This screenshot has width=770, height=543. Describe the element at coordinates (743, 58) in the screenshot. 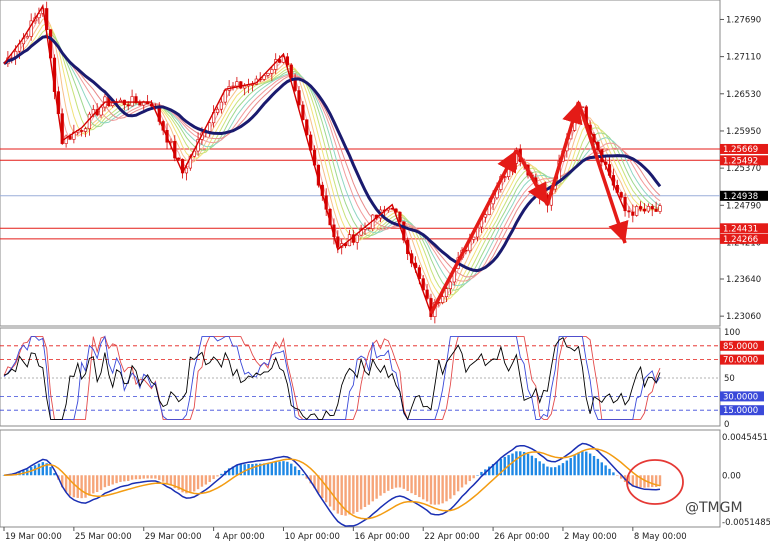

I see `price-tick-label: 1.27110` at that location.